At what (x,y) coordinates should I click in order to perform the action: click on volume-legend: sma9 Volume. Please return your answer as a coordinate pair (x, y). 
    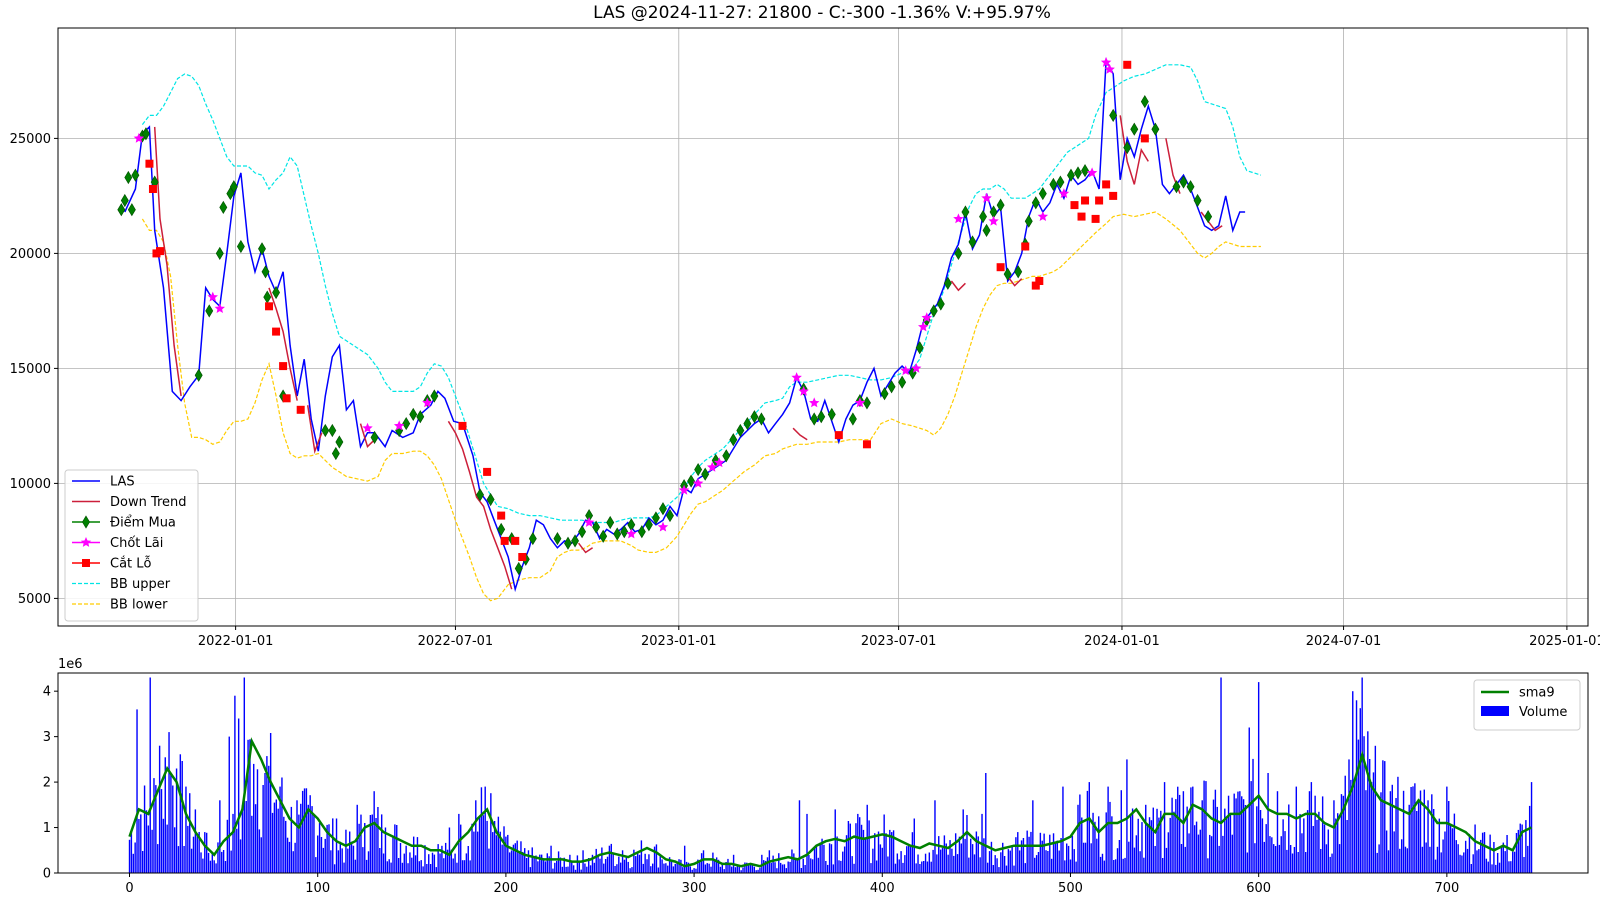
    Looking at the image, I should click on (1527, 705).